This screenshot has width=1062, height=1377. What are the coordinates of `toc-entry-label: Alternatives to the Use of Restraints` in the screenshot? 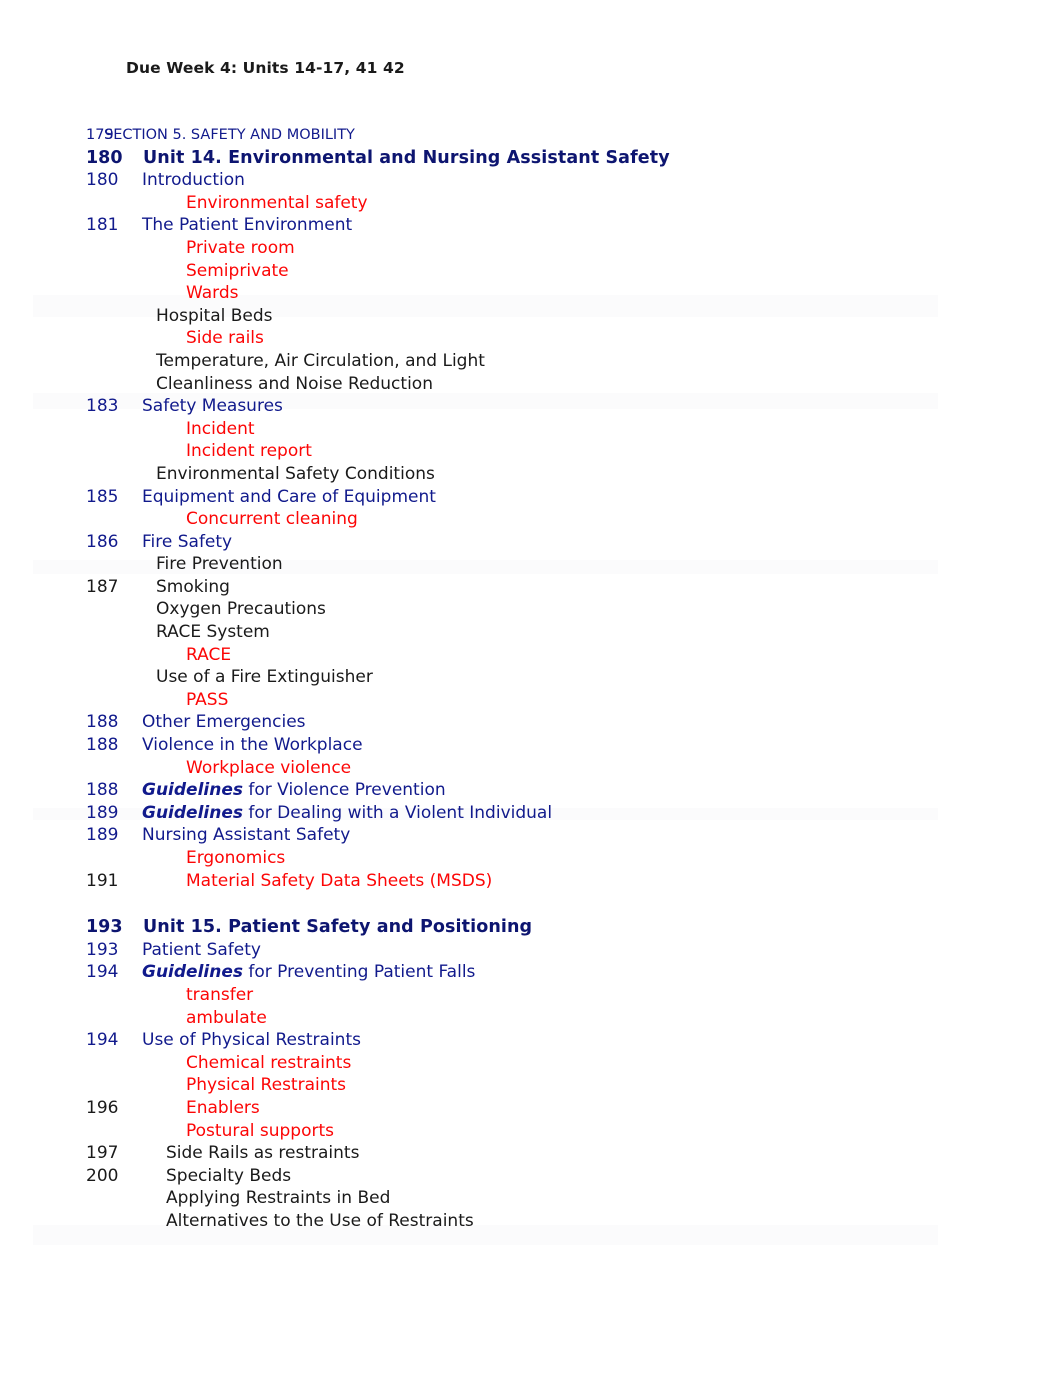 It's located at (320, 1220).